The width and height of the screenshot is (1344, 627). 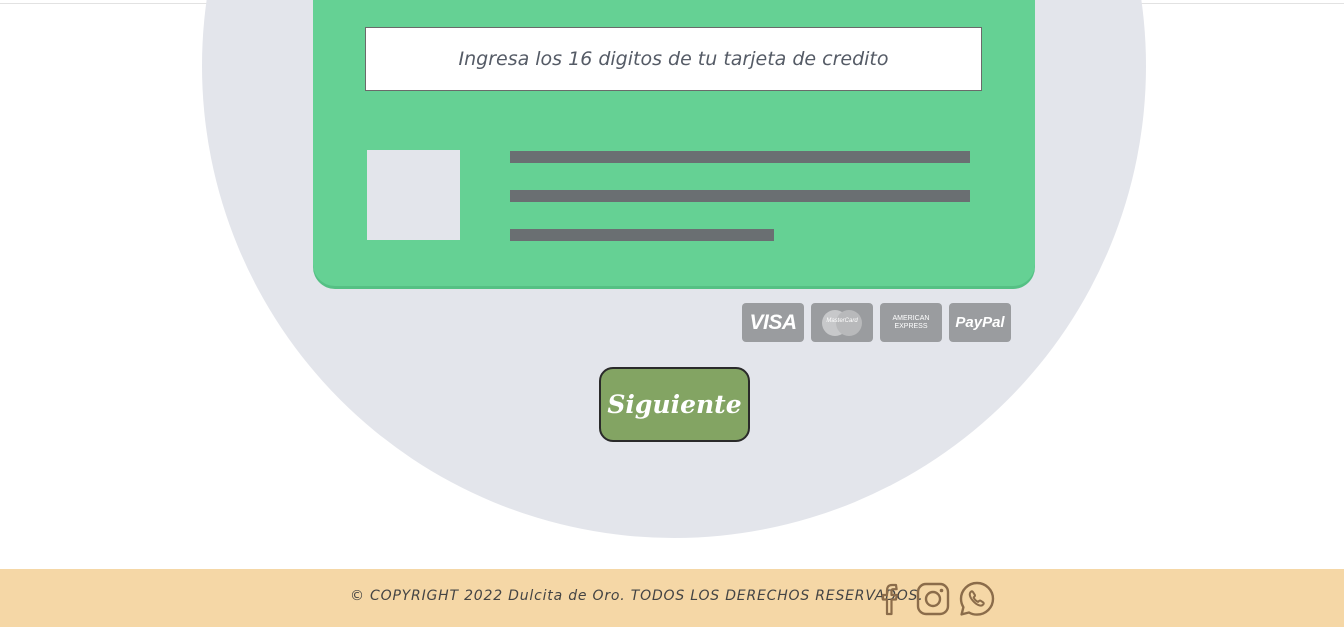 I want to click on mastercard-circles: MasterCard, so click(x=842, y=322).